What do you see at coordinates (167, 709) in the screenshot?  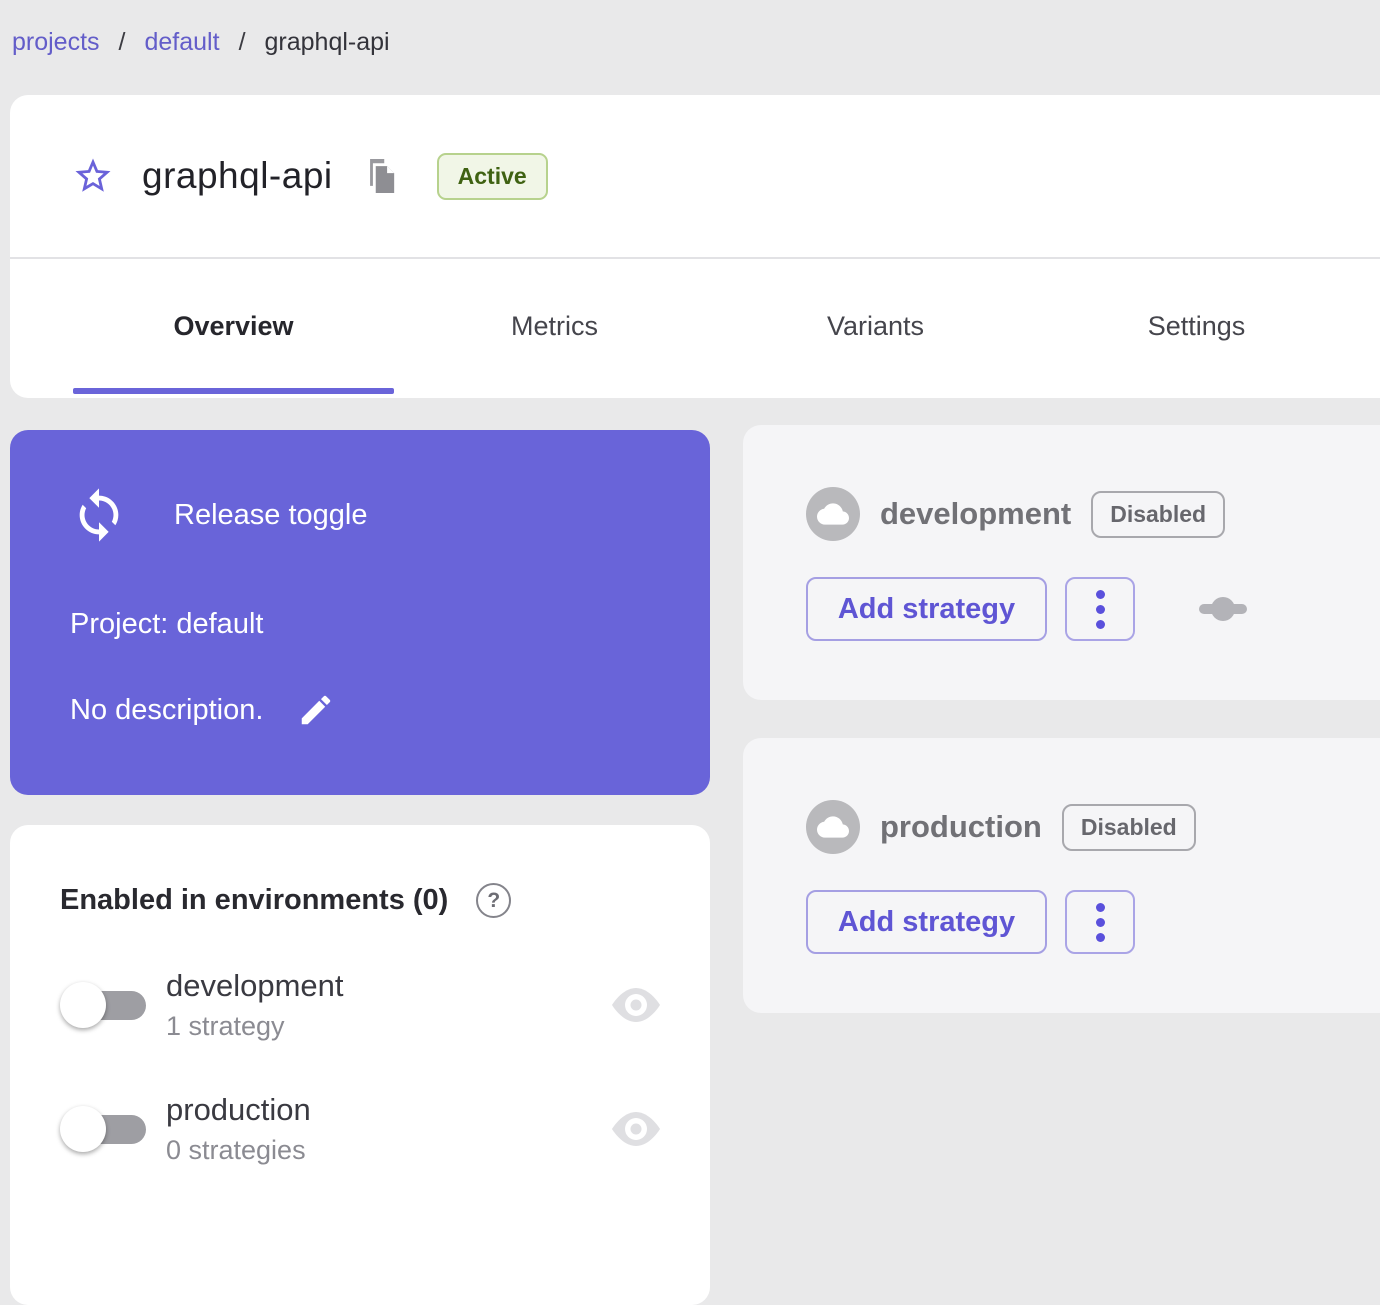 I see `description-text: No description.` at bounding box center [167, 709].